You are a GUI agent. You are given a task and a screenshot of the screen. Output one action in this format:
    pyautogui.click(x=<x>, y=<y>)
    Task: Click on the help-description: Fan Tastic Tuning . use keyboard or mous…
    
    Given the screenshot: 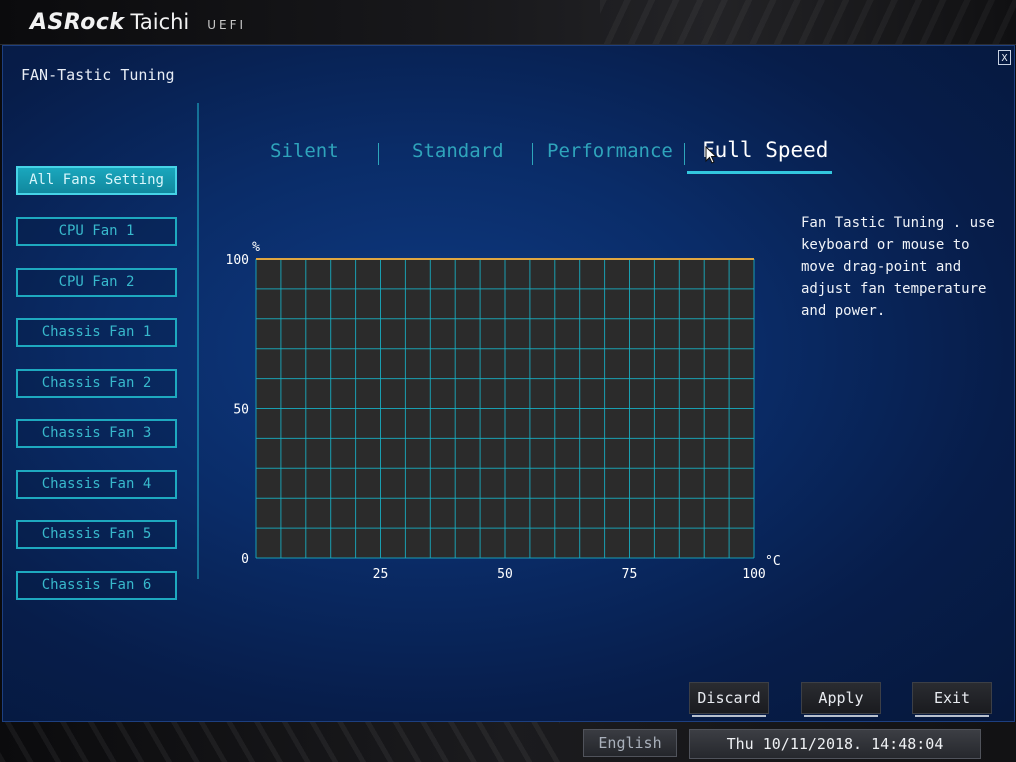 What is the action you would take?
    pyautogui.click(x=898, y=267)
    